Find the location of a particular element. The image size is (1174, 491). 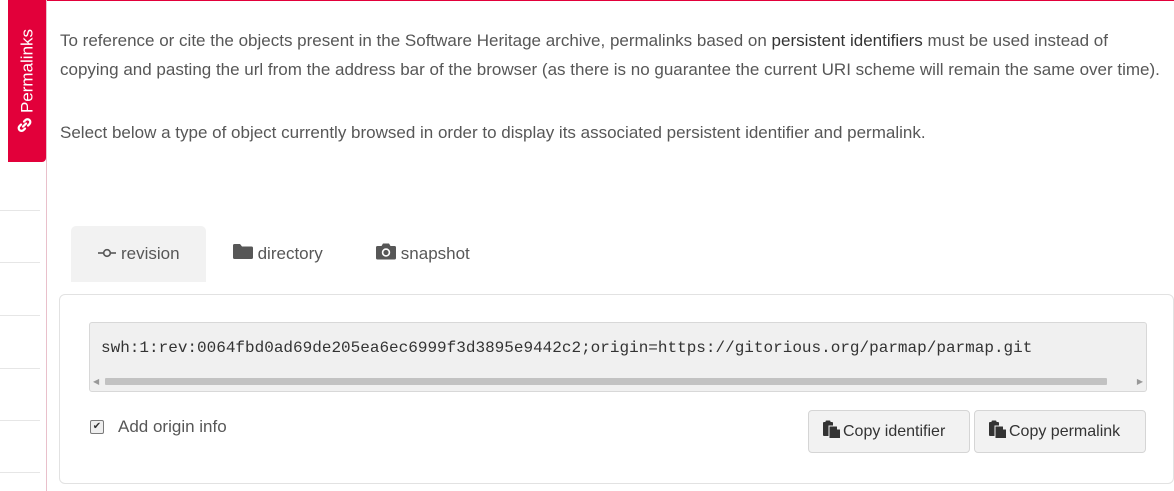

folder-icon is located at coordinates (243, 254).